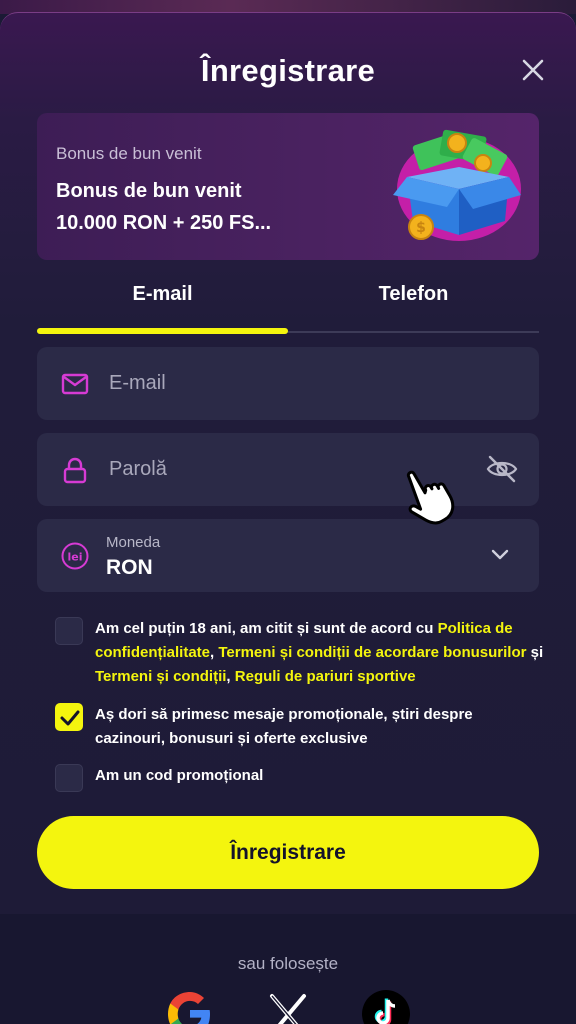  I want to click on tiktok-icon, so click(386, 1006).